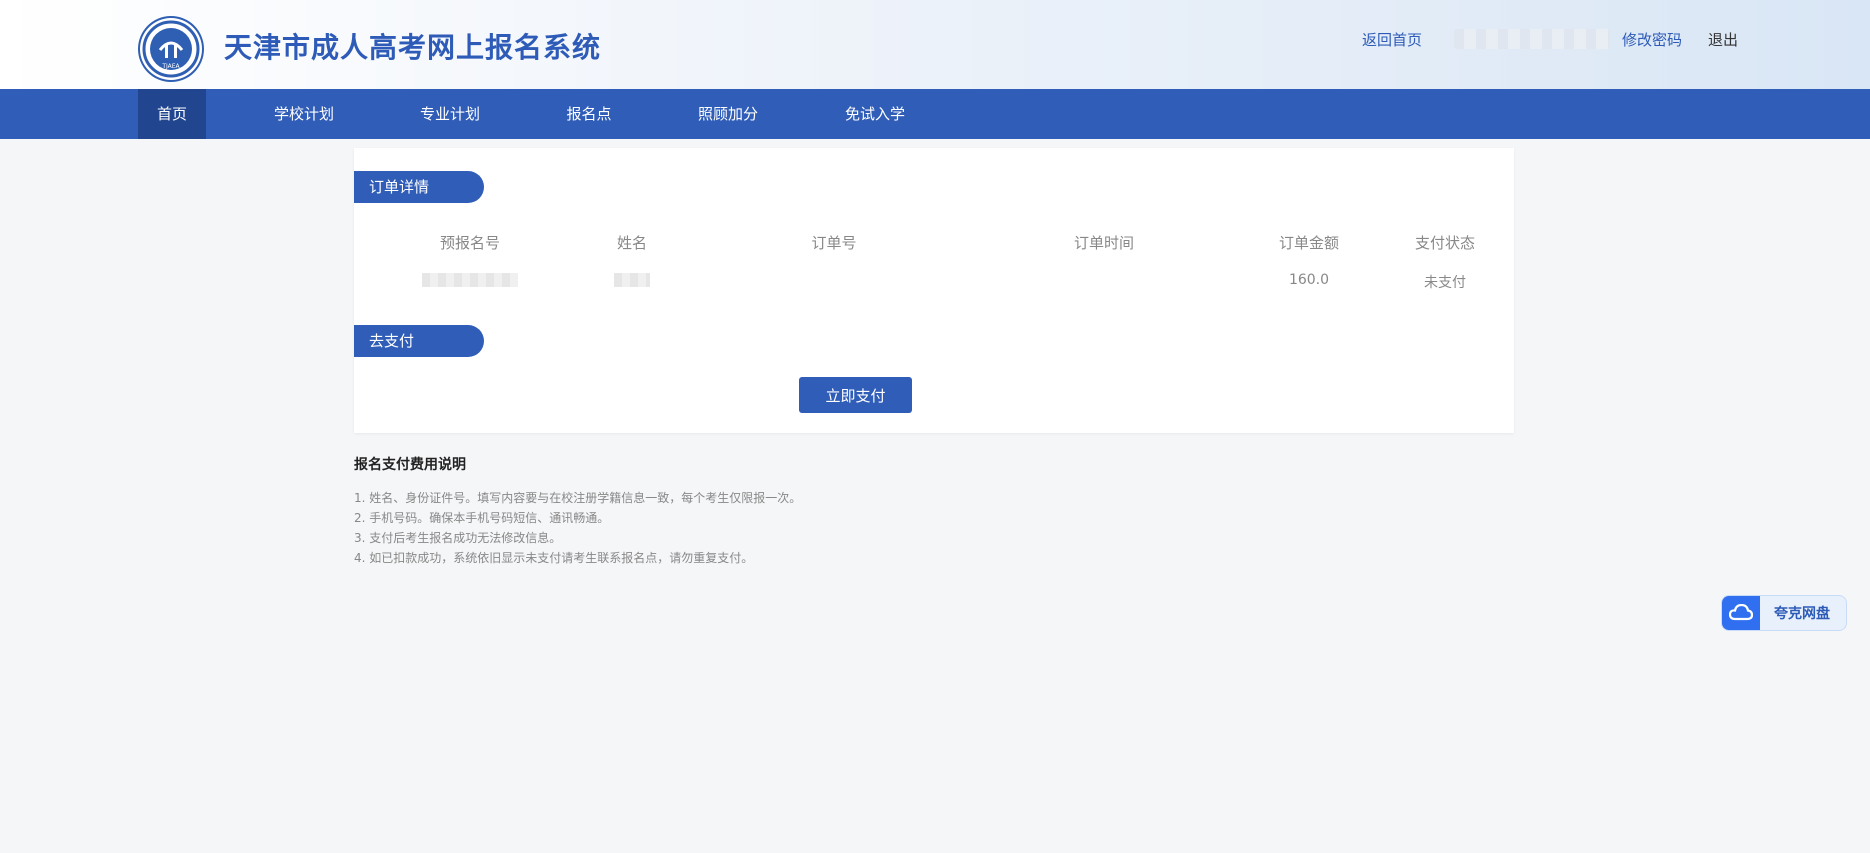 The height and width of the screenshot is (853, 1870). Describe the element at coordinates (482, 518) in the screenshot. I see `note-line: 2. 手机号码。确保本手机号码短信、通讯畅通。` at that location.